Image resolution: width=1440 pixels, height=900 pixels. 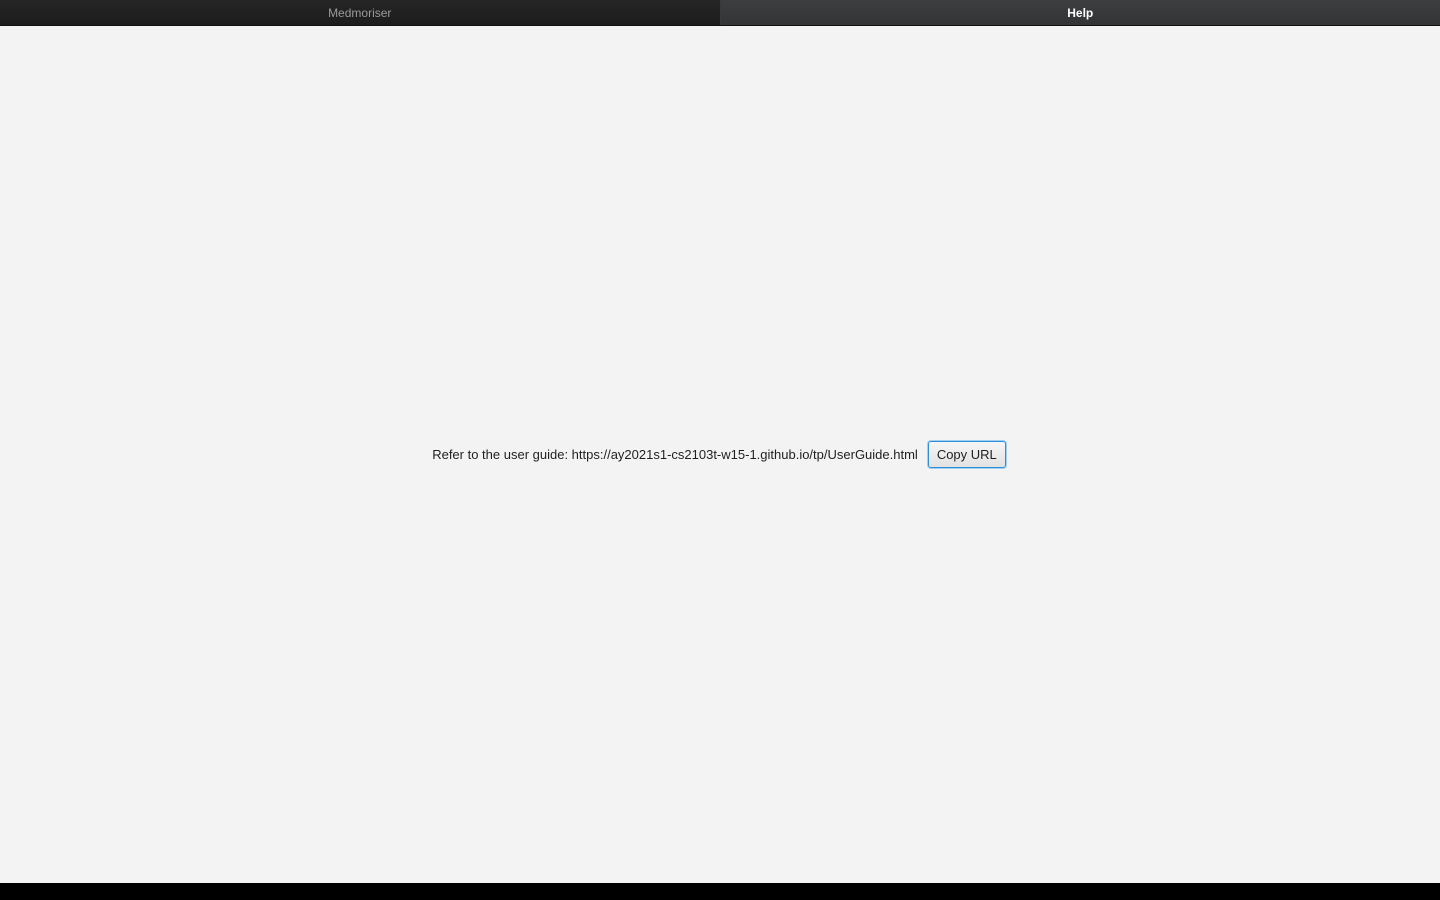 What do you see at coordinates (966, 454) in the screenshot?
I see `copy-url-button: Copy URL` at bounding box center [966, 454].